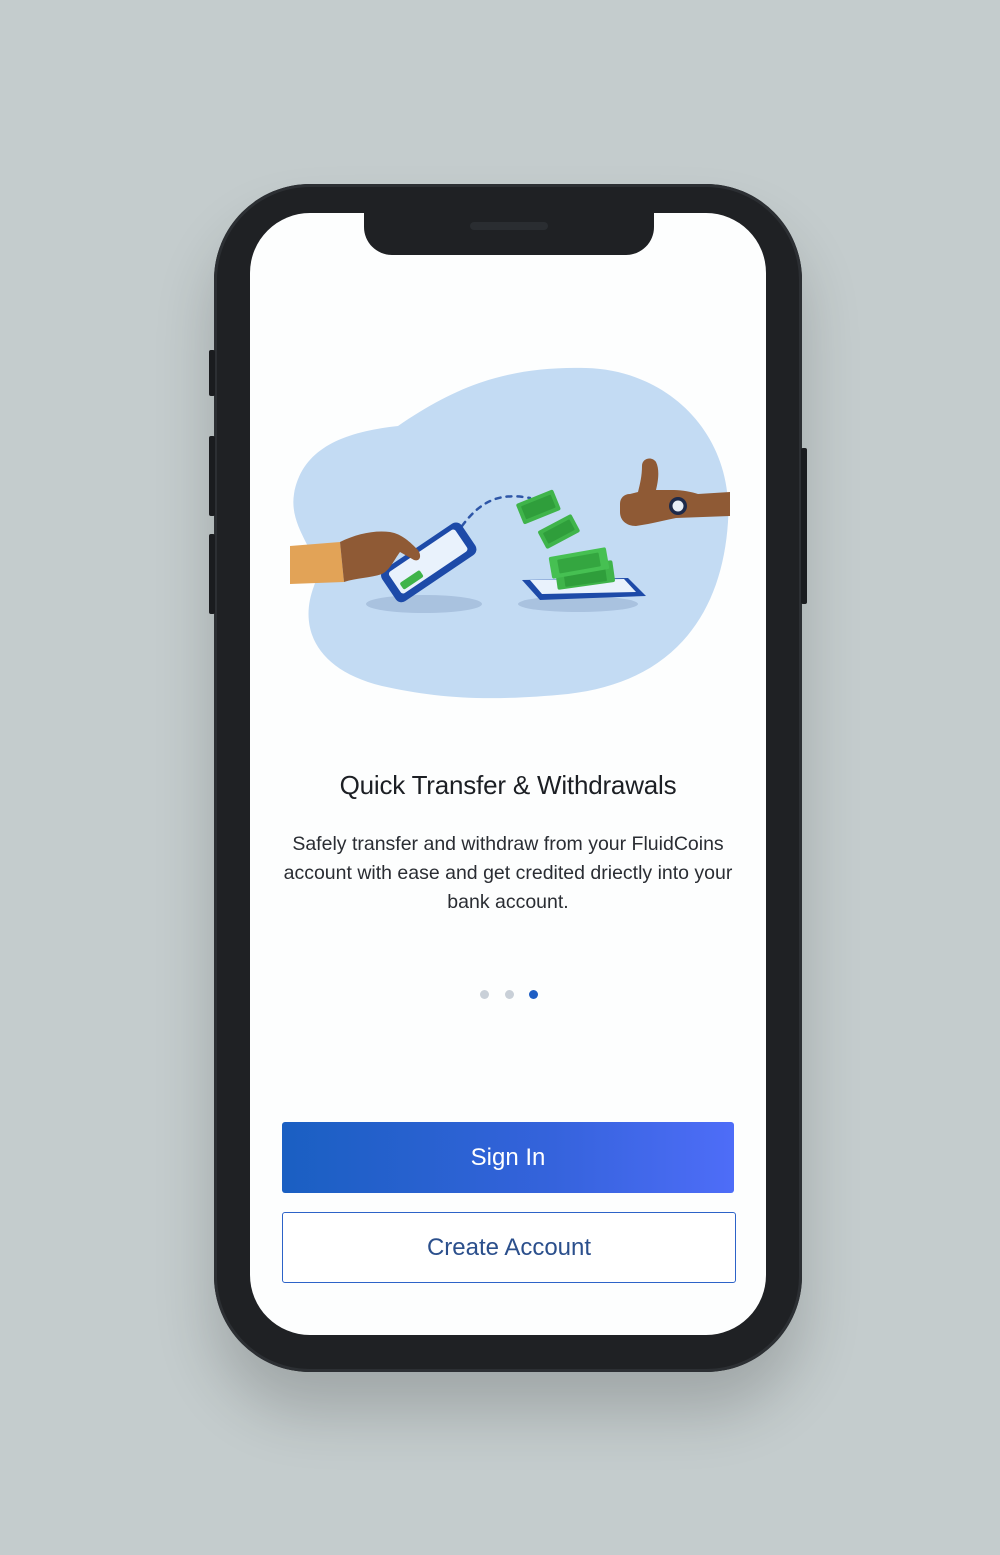 This screenshot has width=1000, height=1555. I want to click on sign-in-button: Sign In, so click(508, 1157).